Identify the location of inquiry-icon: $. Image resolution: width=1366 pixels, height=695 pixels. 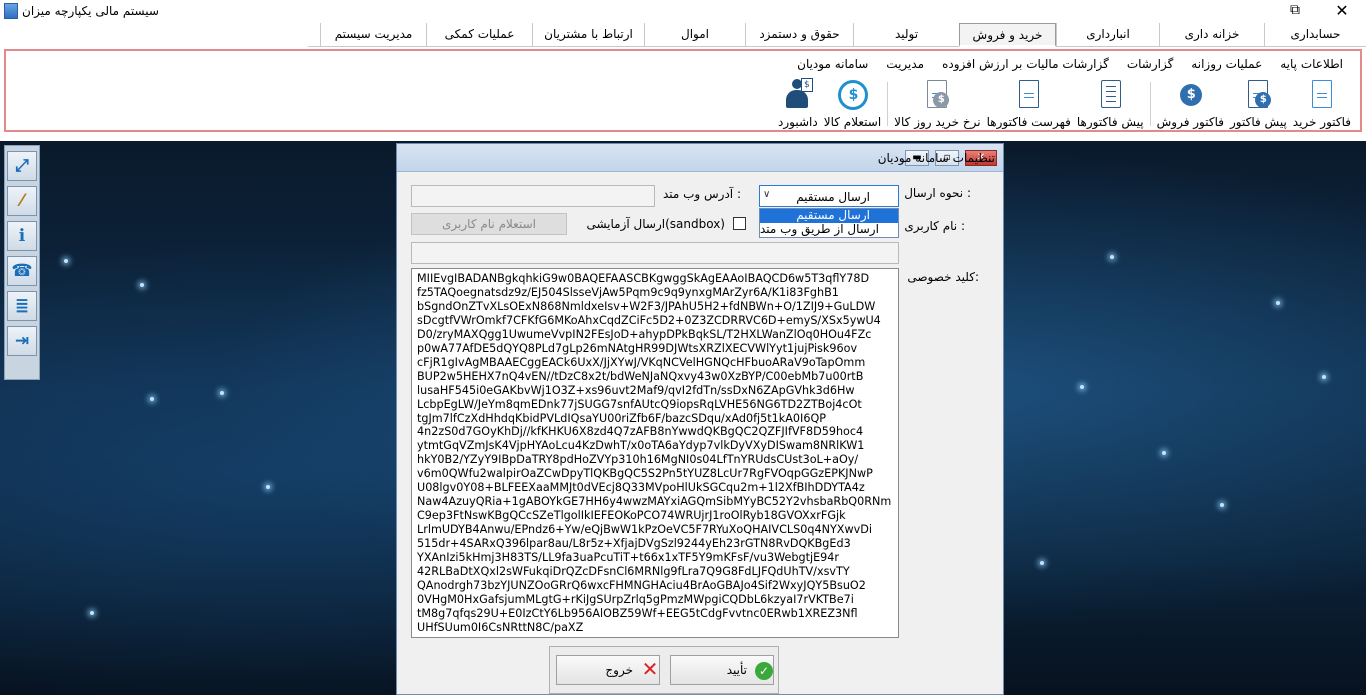
(852, 95).